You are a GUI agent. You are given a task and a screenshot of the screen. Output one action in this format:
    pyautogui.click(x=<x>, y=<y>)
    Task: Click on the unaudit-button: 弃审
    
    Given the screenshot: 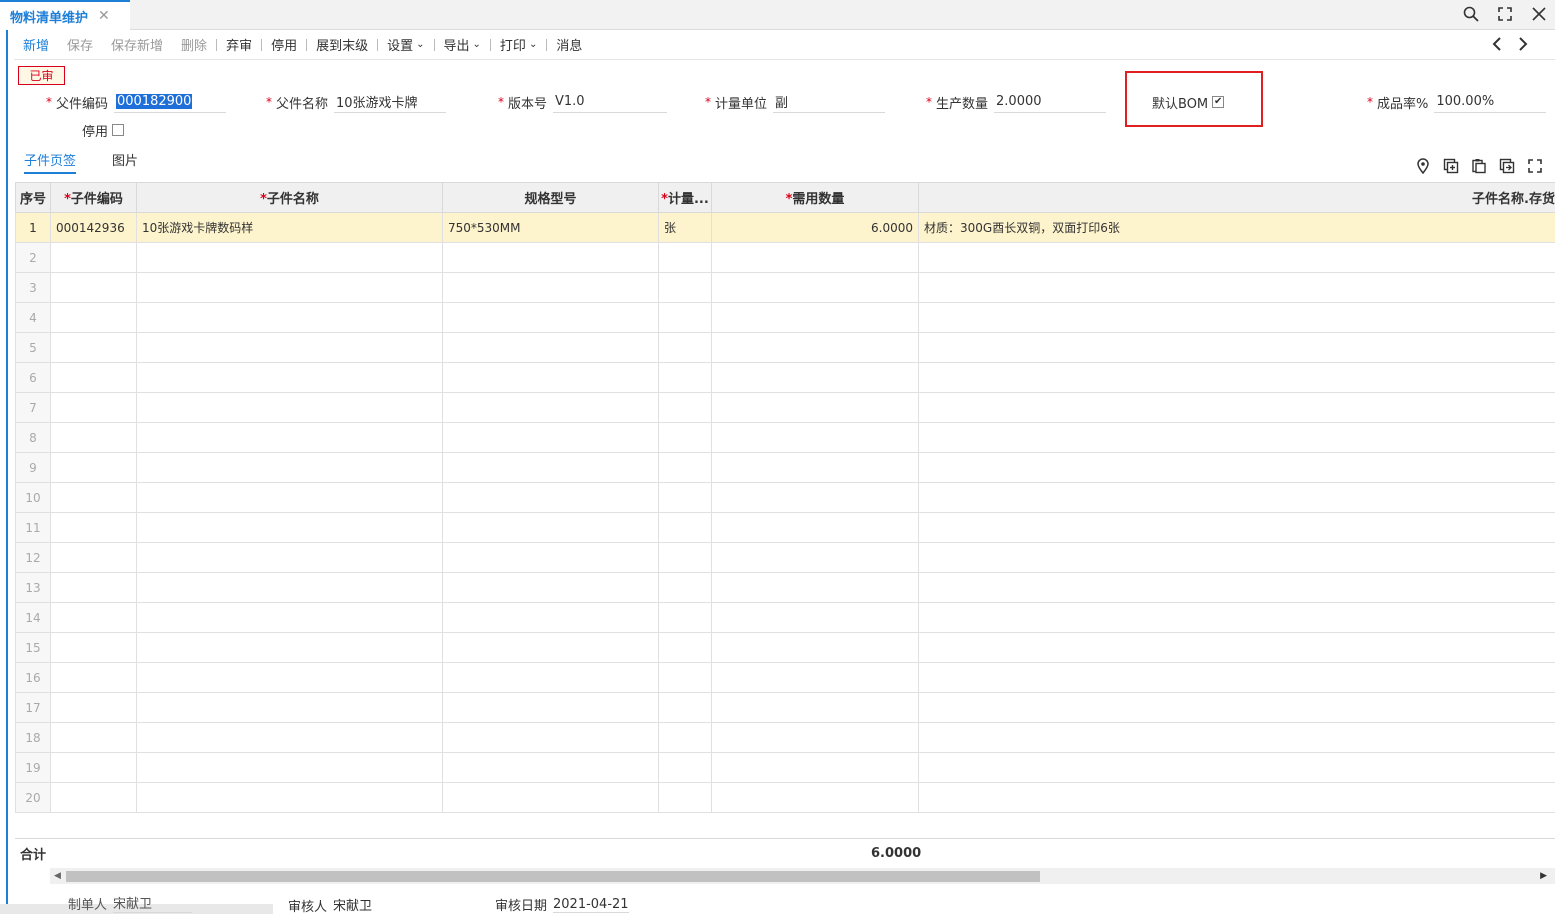 What is the action you would take?
    pyautogui.click(x=239, y=44)
    